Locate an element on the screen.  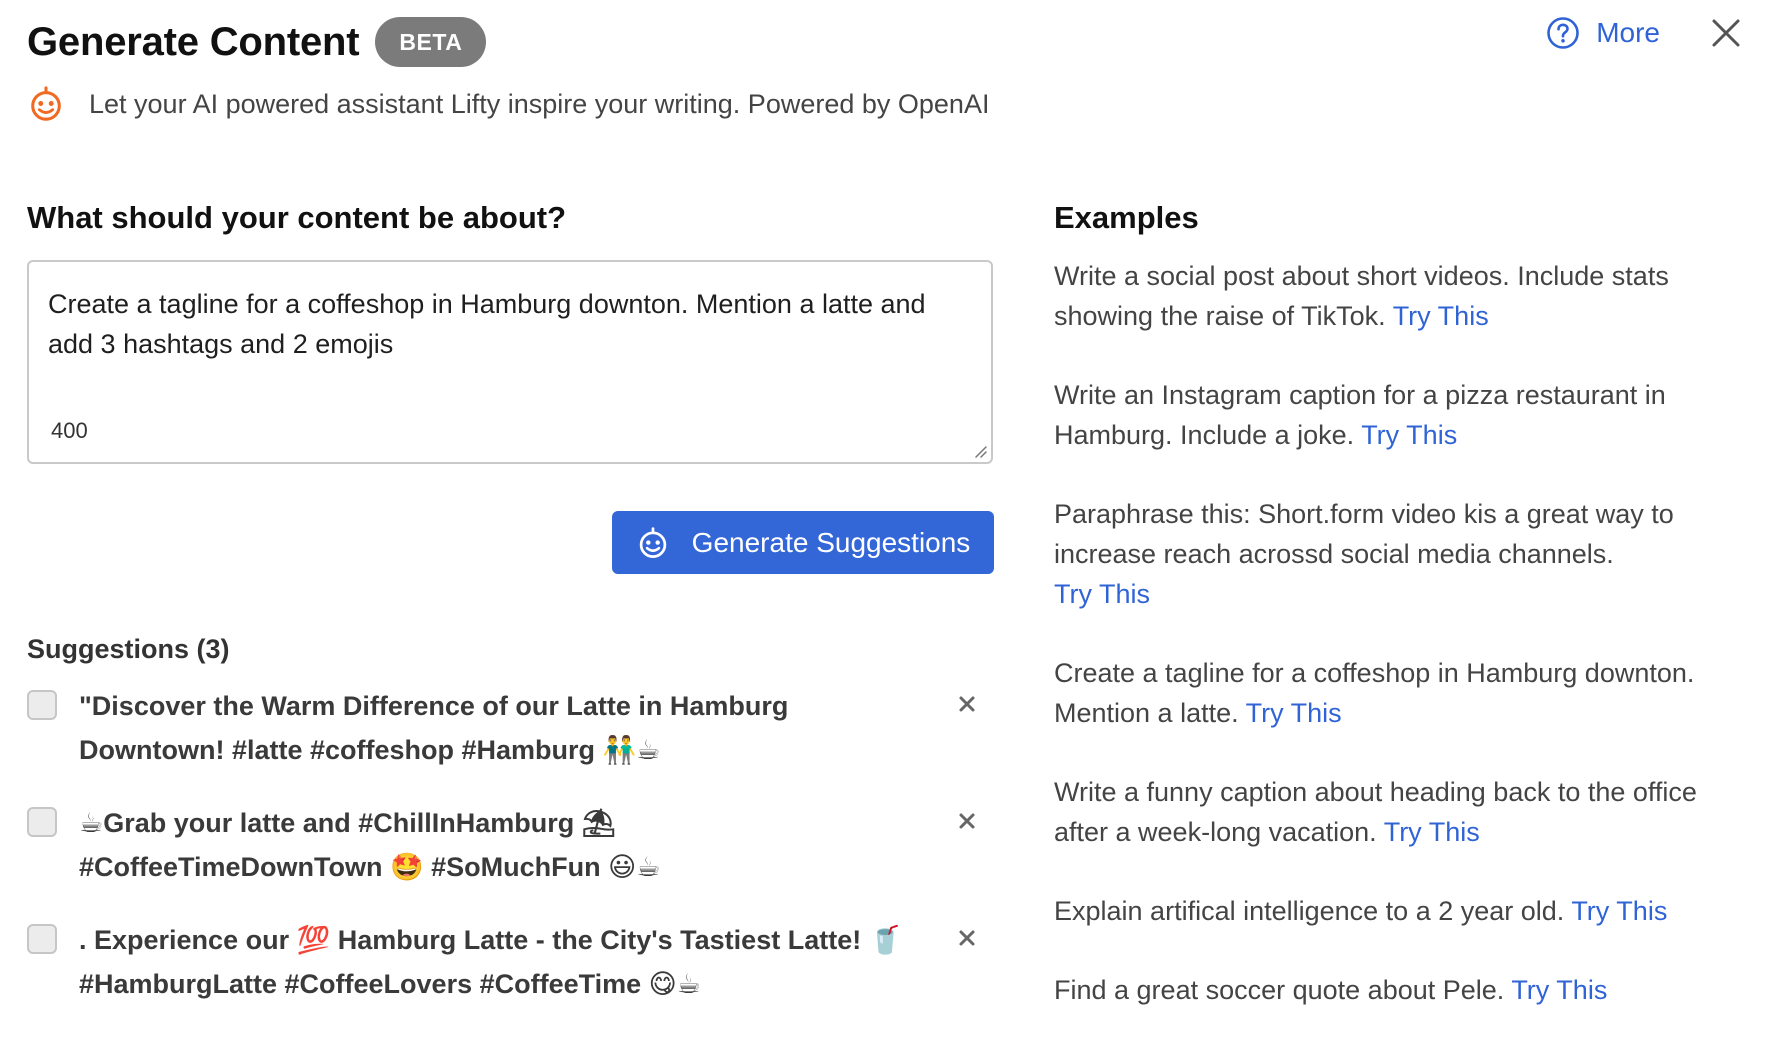
top-actions: More is located at coordinates (1644, 33).